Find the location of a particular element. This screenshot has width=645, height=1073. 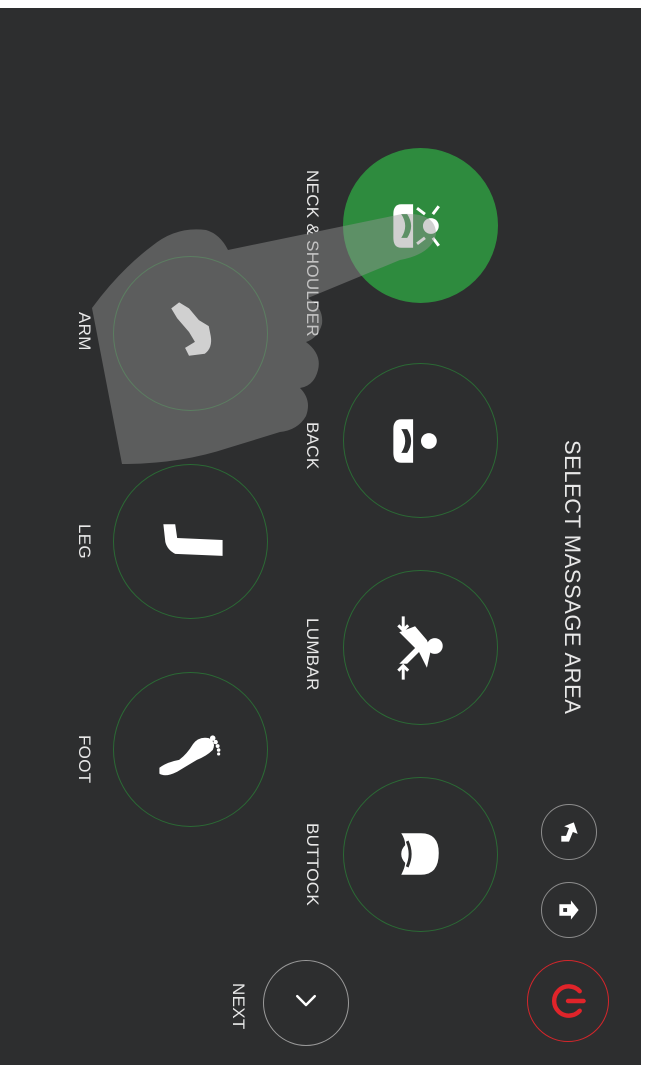

area-button-leg is located at coordinates (190, 541).